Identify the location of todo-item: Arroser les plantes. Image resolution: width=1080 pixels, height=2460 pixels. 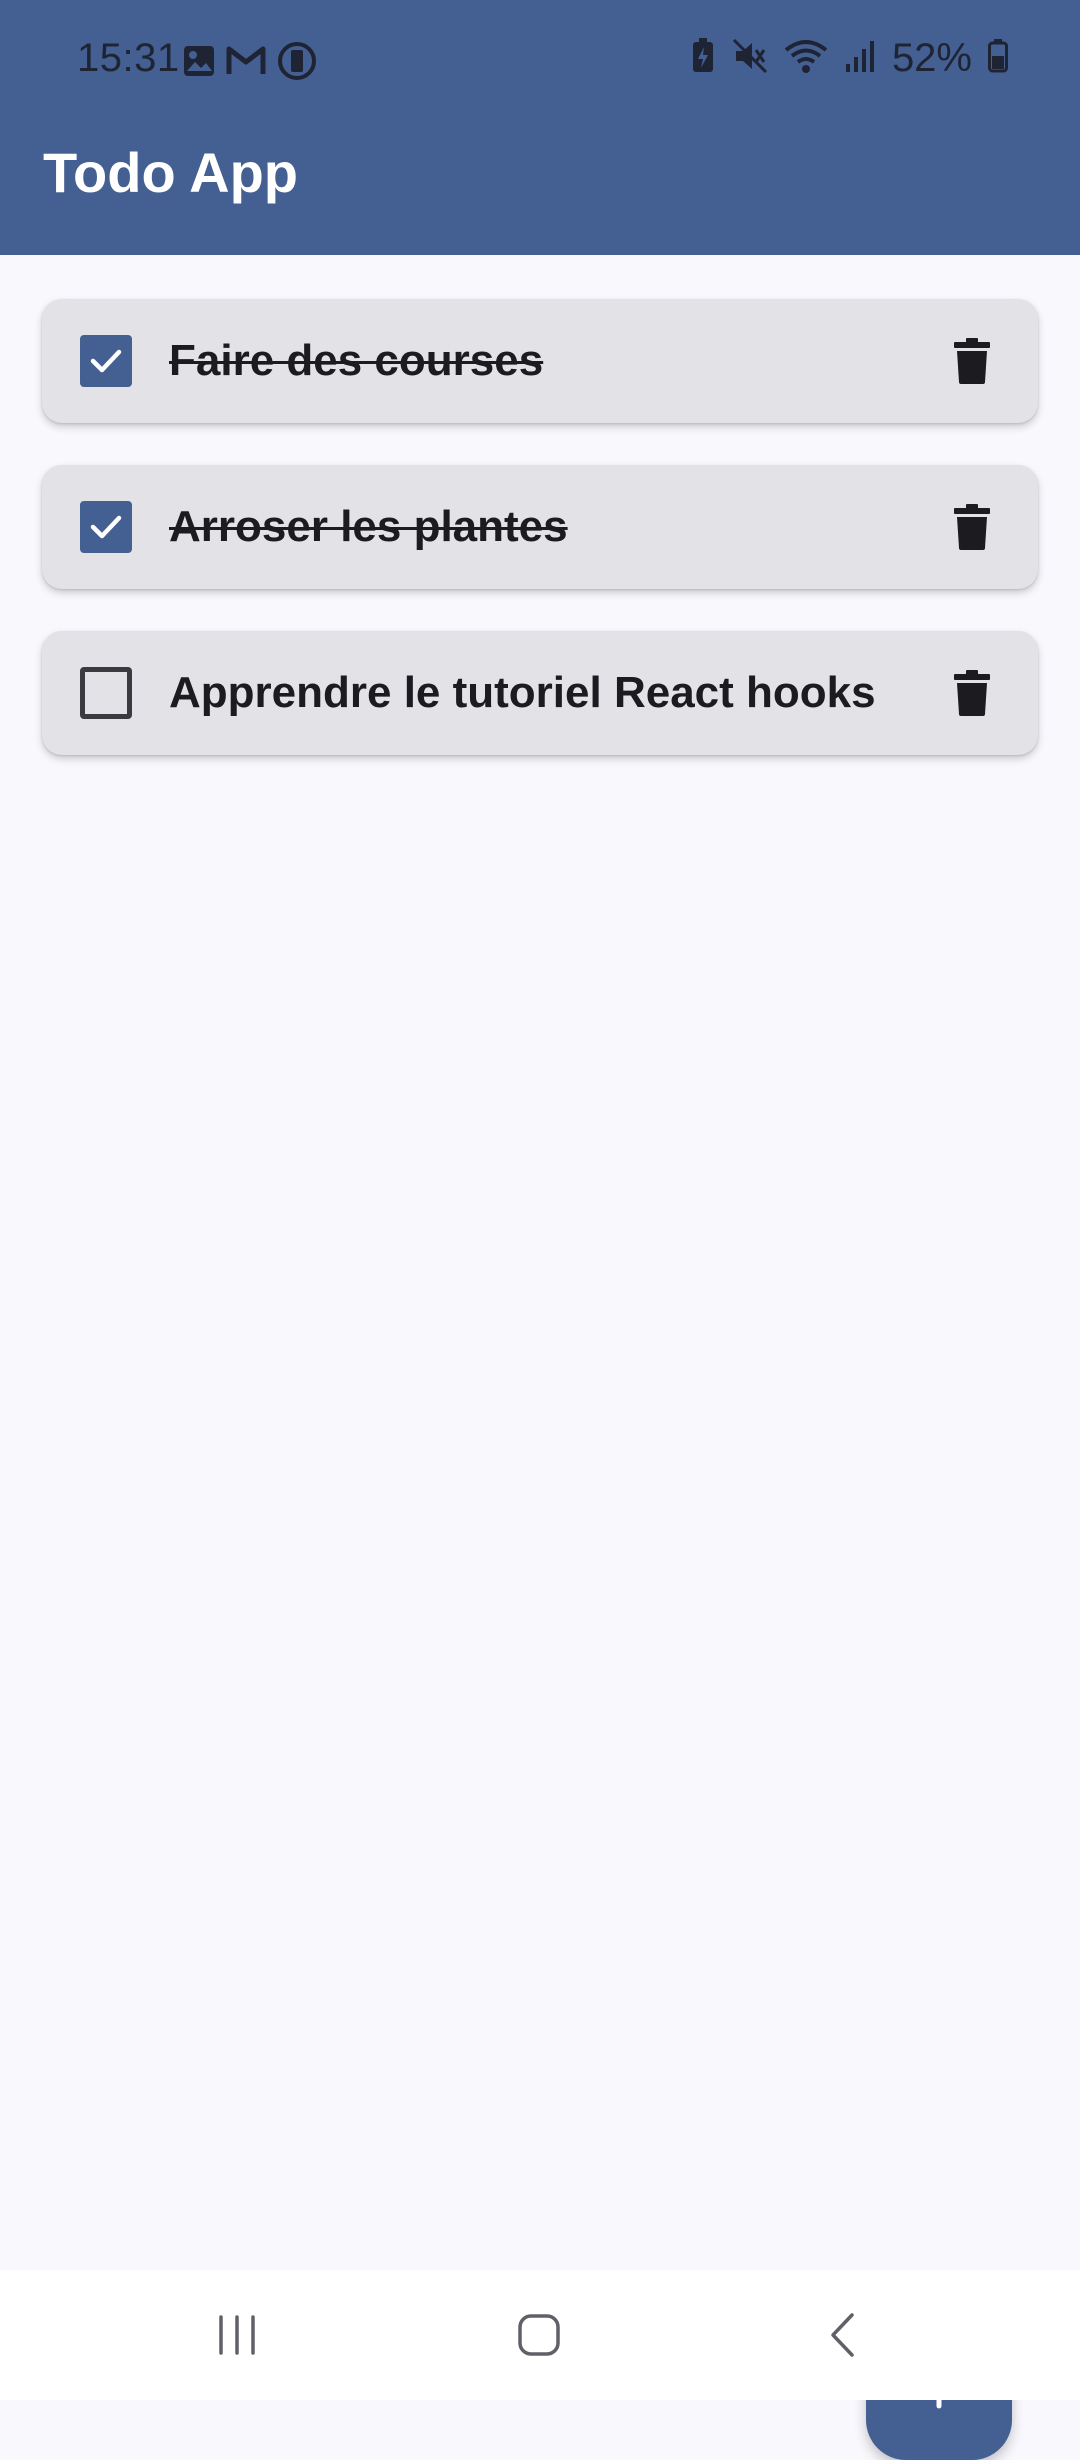
(540, 527).